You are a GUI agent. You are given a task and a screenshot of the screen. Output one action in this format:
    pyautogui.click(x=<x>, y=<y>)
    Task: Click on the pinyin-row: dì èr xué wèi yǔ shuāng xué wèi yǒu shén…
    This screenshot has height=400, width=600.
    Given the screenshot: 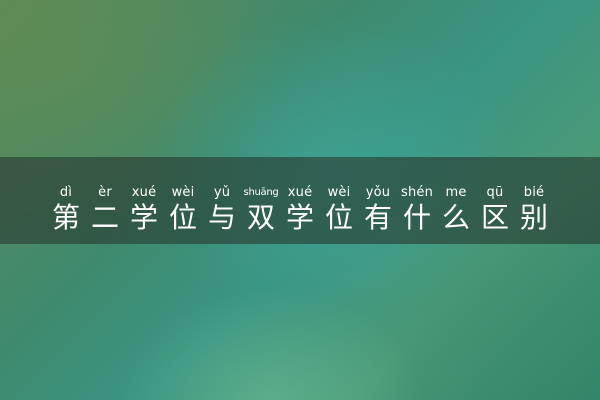 What is the action you would take?
    pyautogui.click(x=300, y=193)
    